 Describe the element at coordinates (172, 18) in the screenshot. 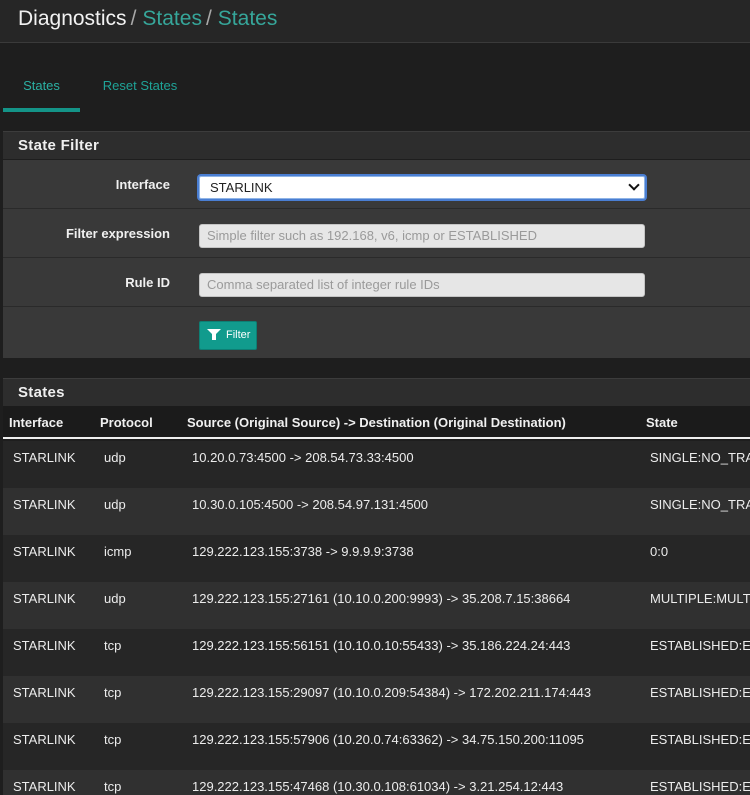

I see `breadcrumb-link-states: States` at that location.